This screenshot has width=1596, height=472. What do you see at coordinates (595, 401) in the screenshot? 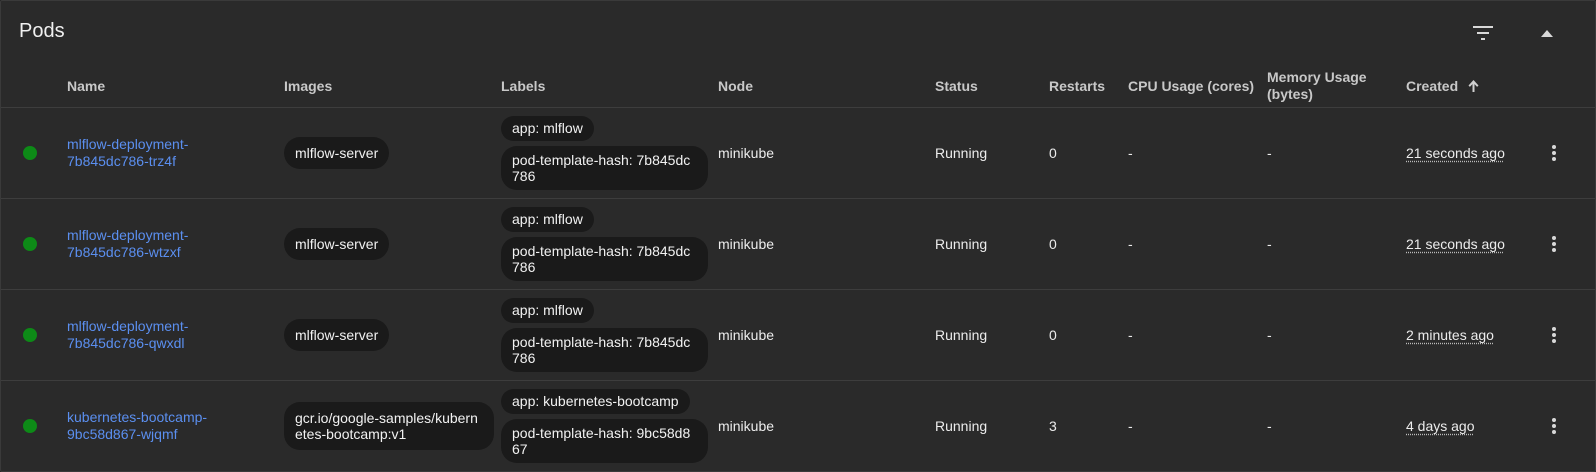
I see `label-chip-app: app: kubernetes-bootcamp` at bounding box center [595, 401].